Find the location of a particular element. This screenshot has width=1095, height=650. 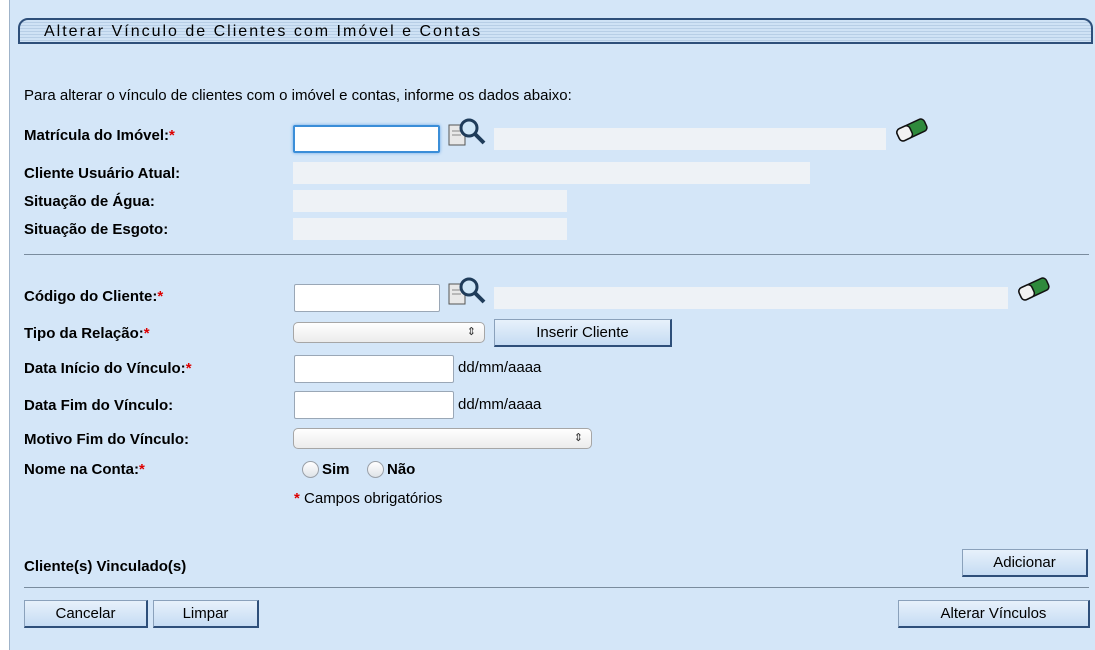

motivo-fim-select: ⇕ is located at coordinates (442, 438).